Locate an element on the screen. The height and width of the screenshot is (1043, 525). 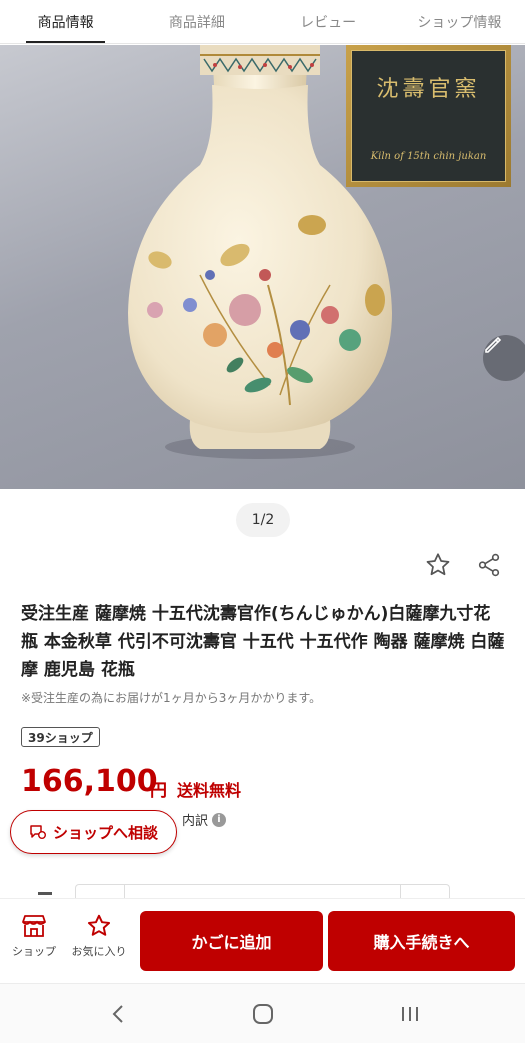
chat-icon is located at coordinates (38, 832).